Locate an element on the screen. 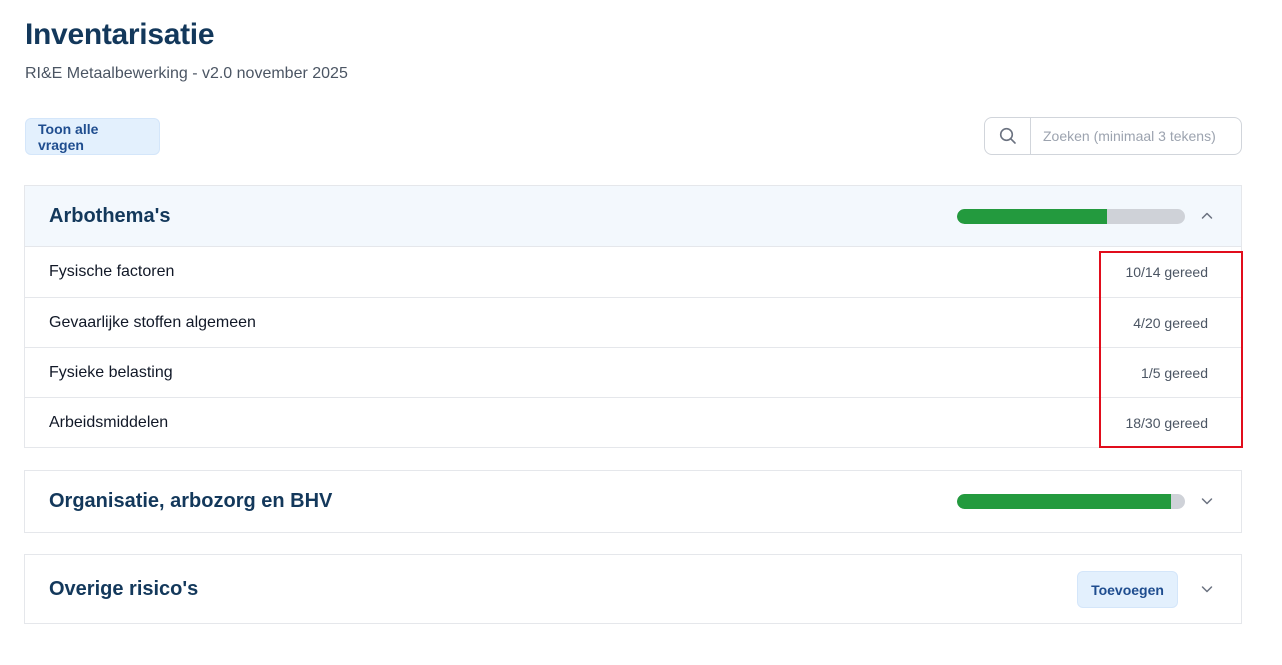 The image size is (1282, 665). section-header-arbothemas: Arbothema's is located at coordinates (633, 216).